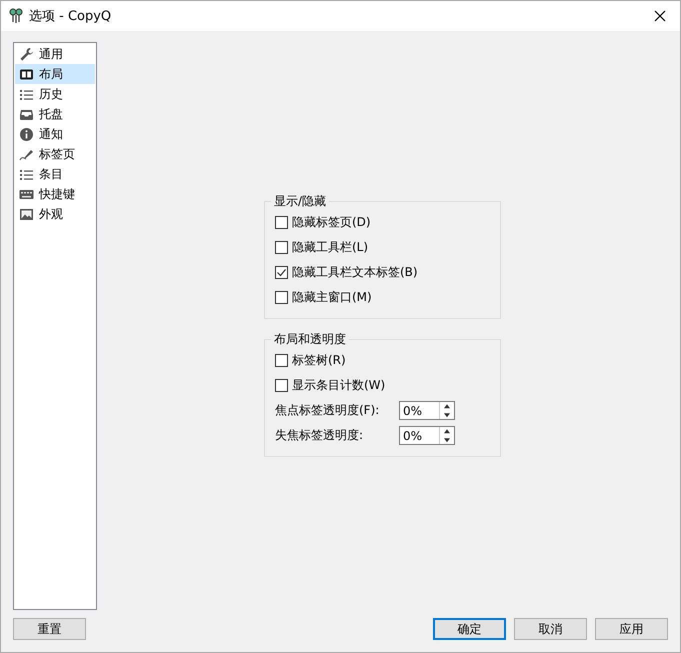 The image size is (681, 653). I want to click on close-icon, so click(660, 16).